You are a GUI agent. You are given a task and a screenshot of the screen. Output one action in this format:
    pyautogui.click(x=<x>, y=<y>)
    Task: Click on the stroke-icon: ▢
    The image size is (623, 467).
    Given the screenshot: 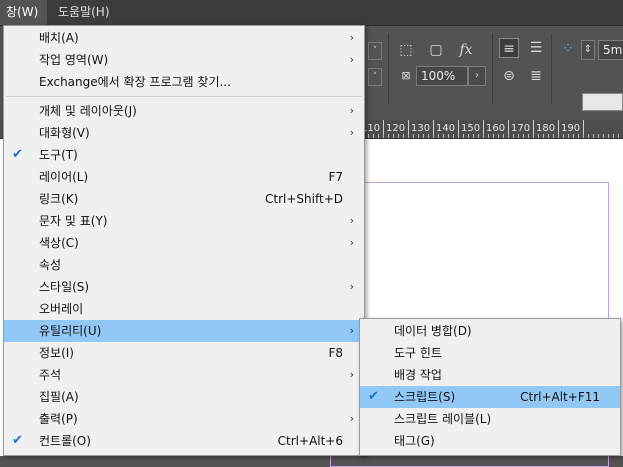 What is the action you would take?
    pyautogui.click(x=436, y=50)
    